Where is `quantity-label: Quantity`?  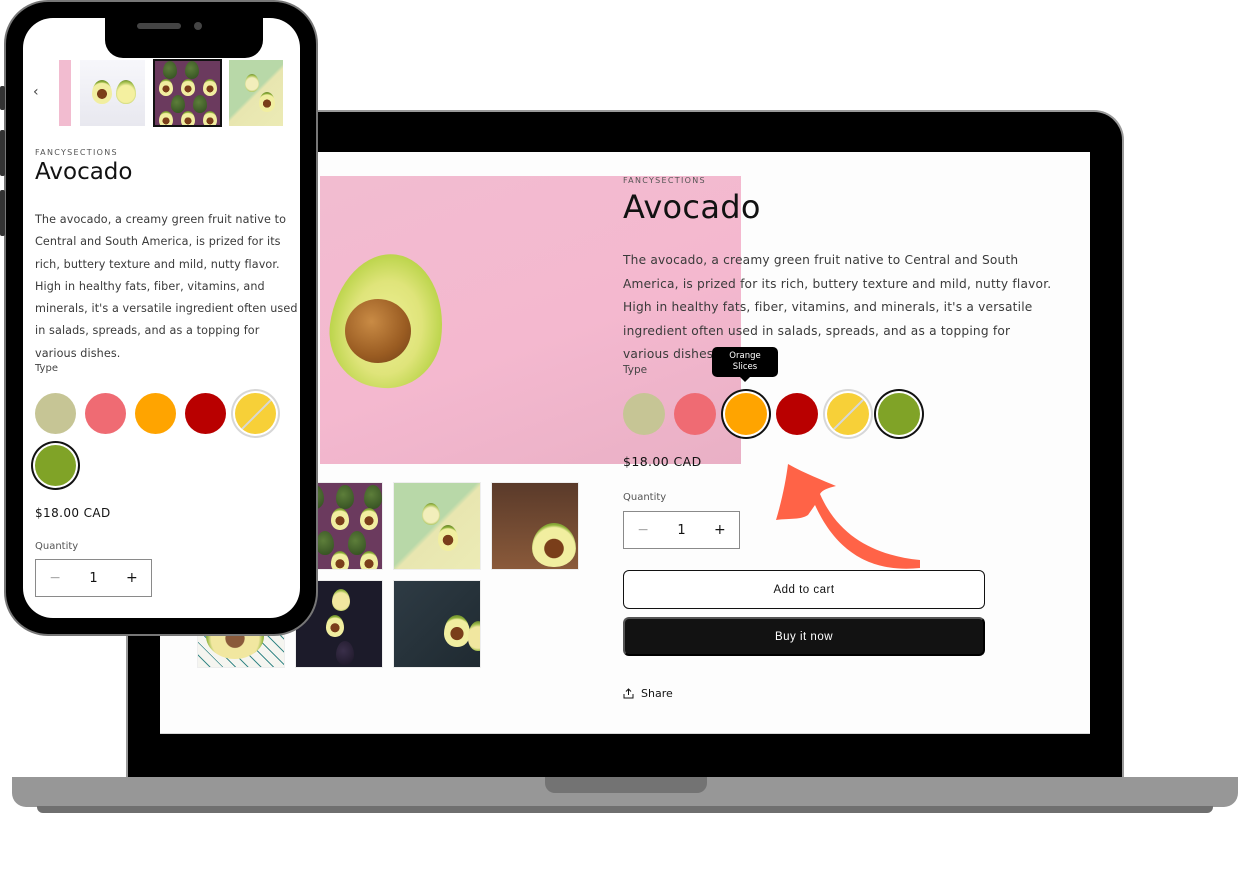
quantity-label: Quantity is located at coordinates (645, 497).